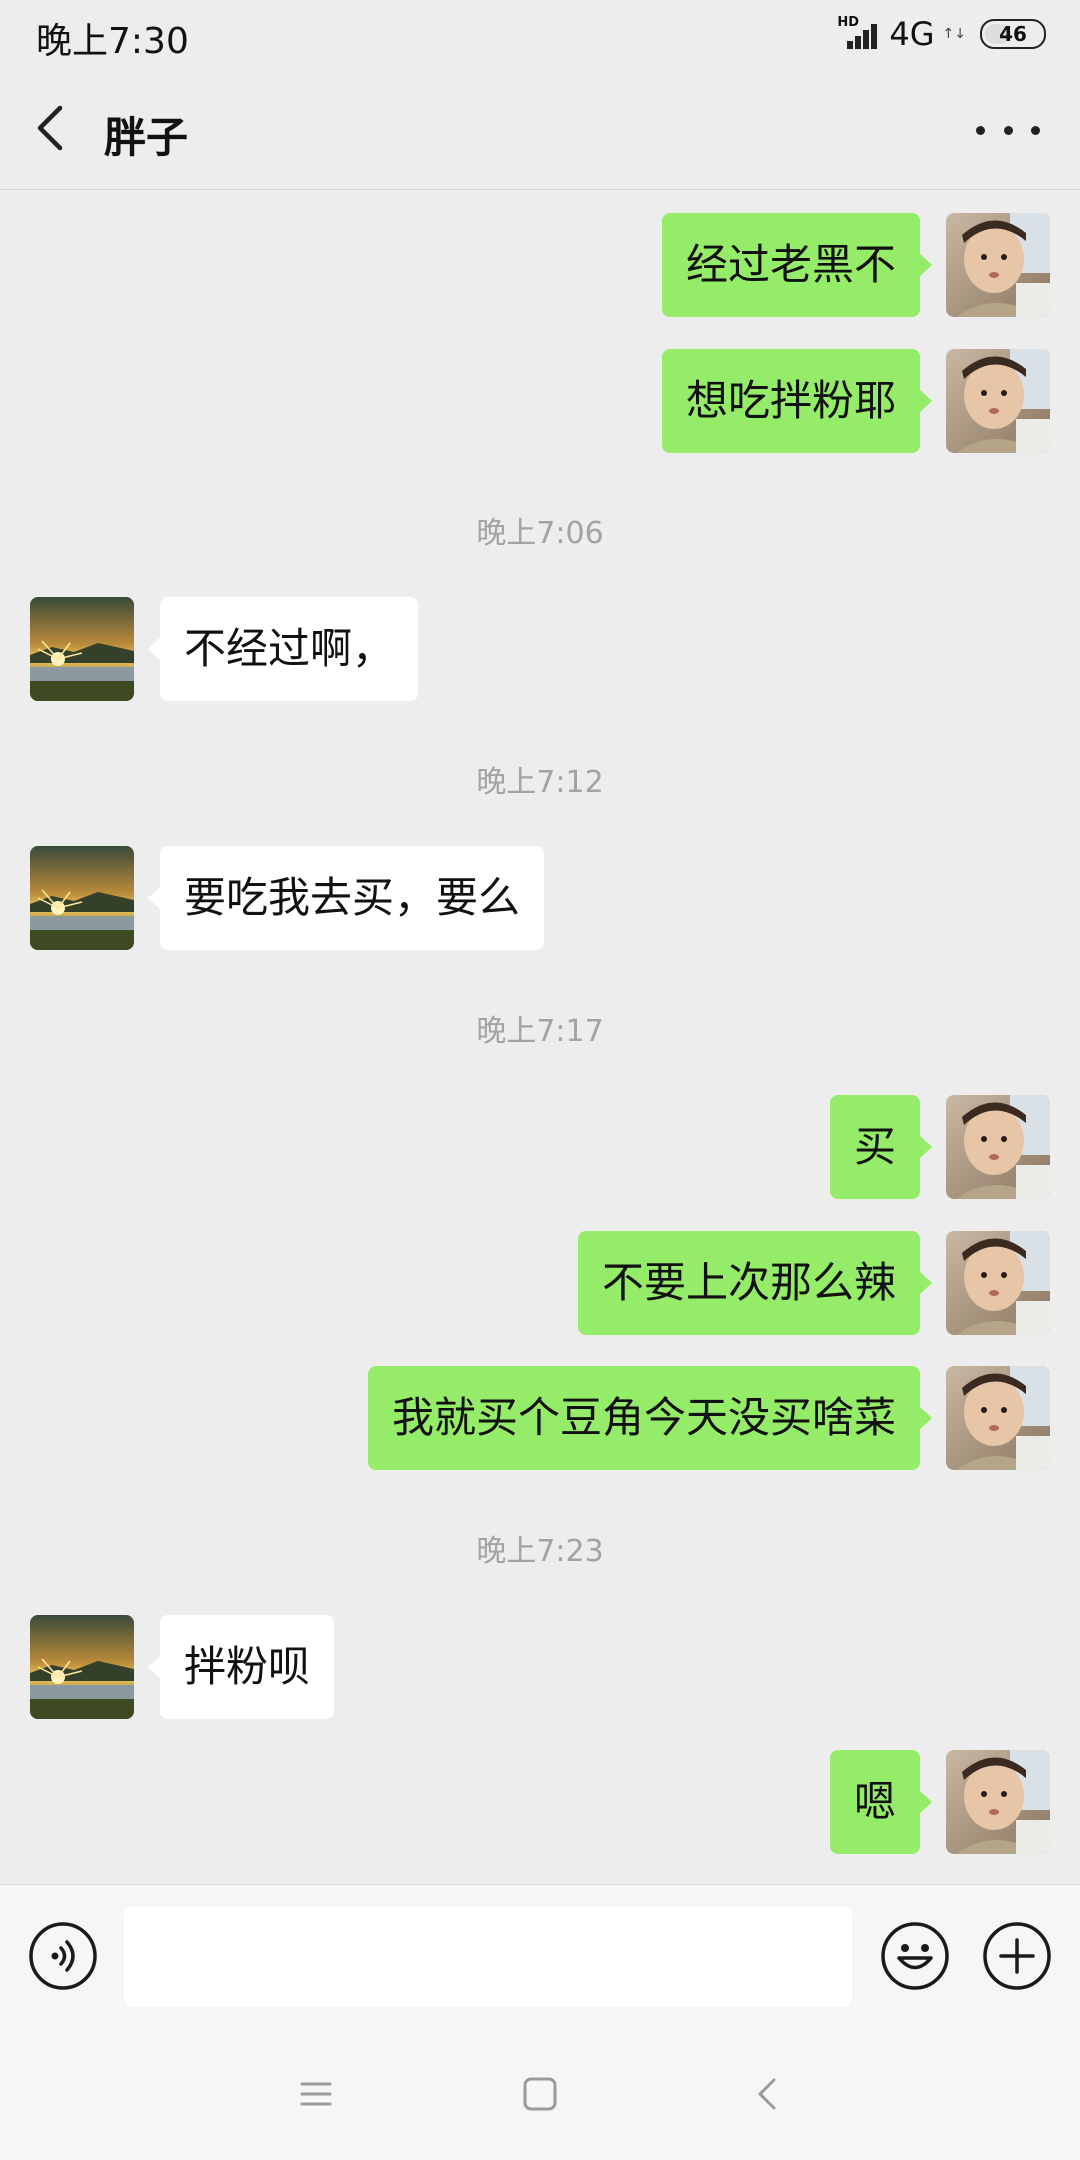 The image size is (1080, 2160). Describe the element at coordinates (881, 1147) in the screenshot. I see `message-bubble-sent: 买` at that location.